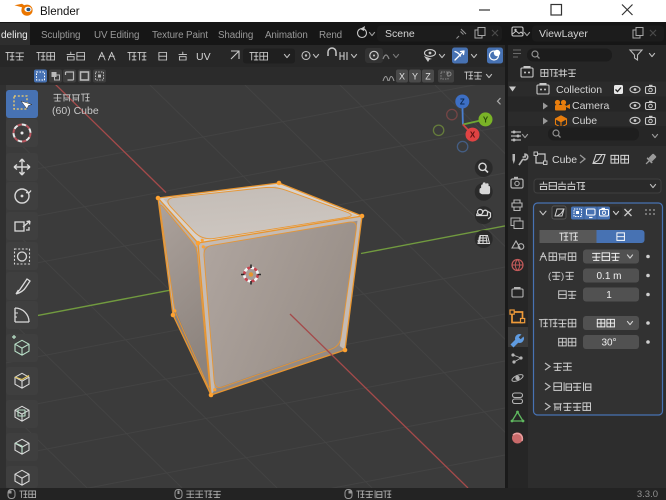  What do you see at coordinates (286, 35) in the screenshot?
I see `svg-text: Animation` at bounding box center [286, 35].